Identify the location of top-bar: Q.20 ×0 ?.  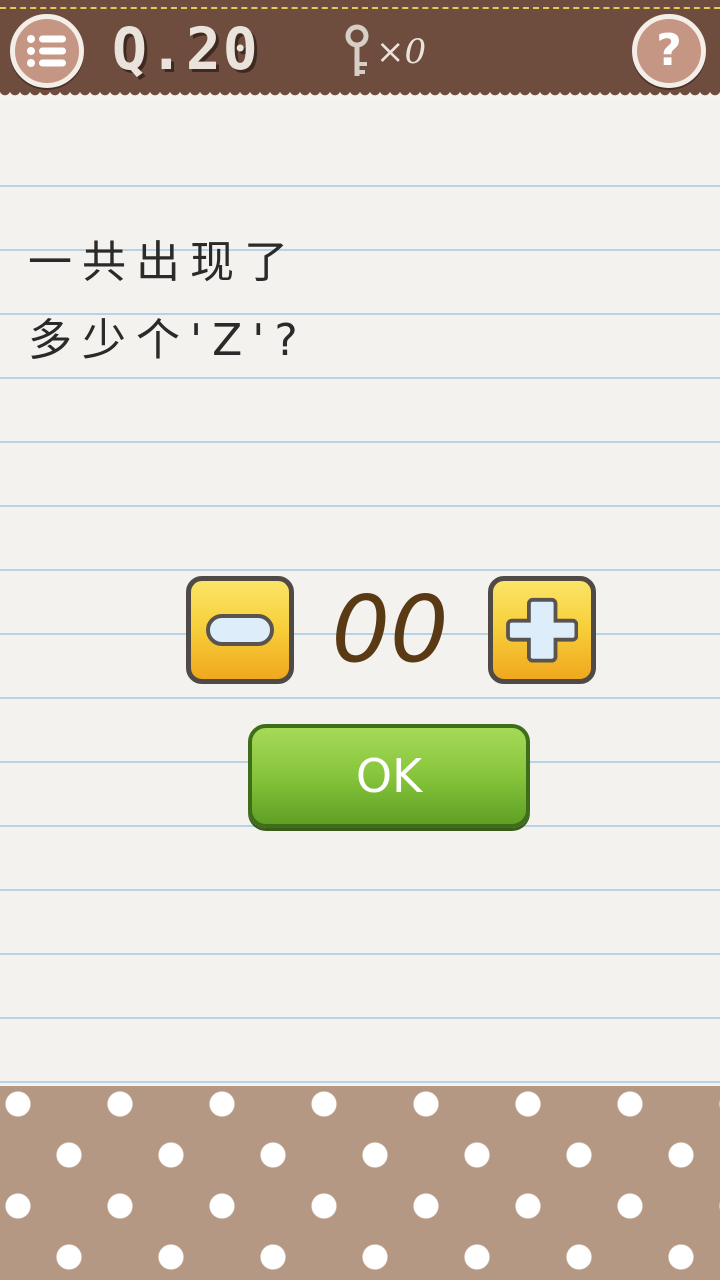
(360, 50).